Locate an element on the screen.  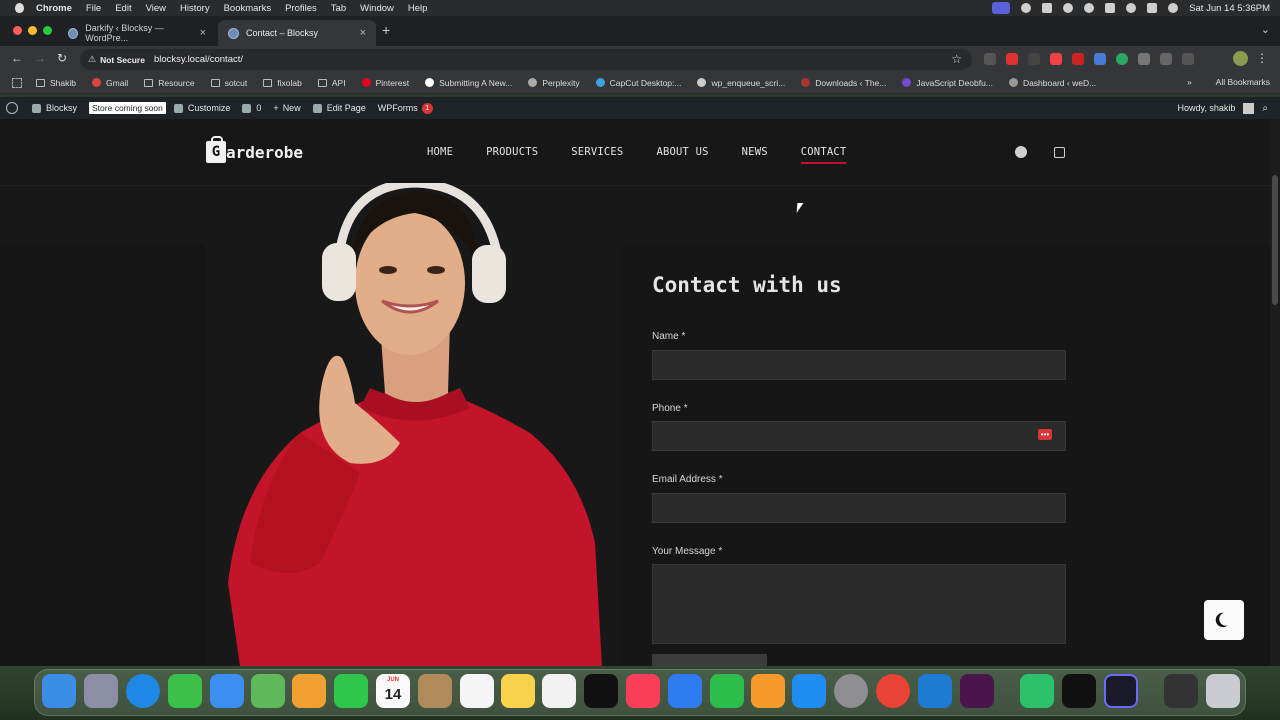
menu-tab: Tab is located at coordinates (338, 8).